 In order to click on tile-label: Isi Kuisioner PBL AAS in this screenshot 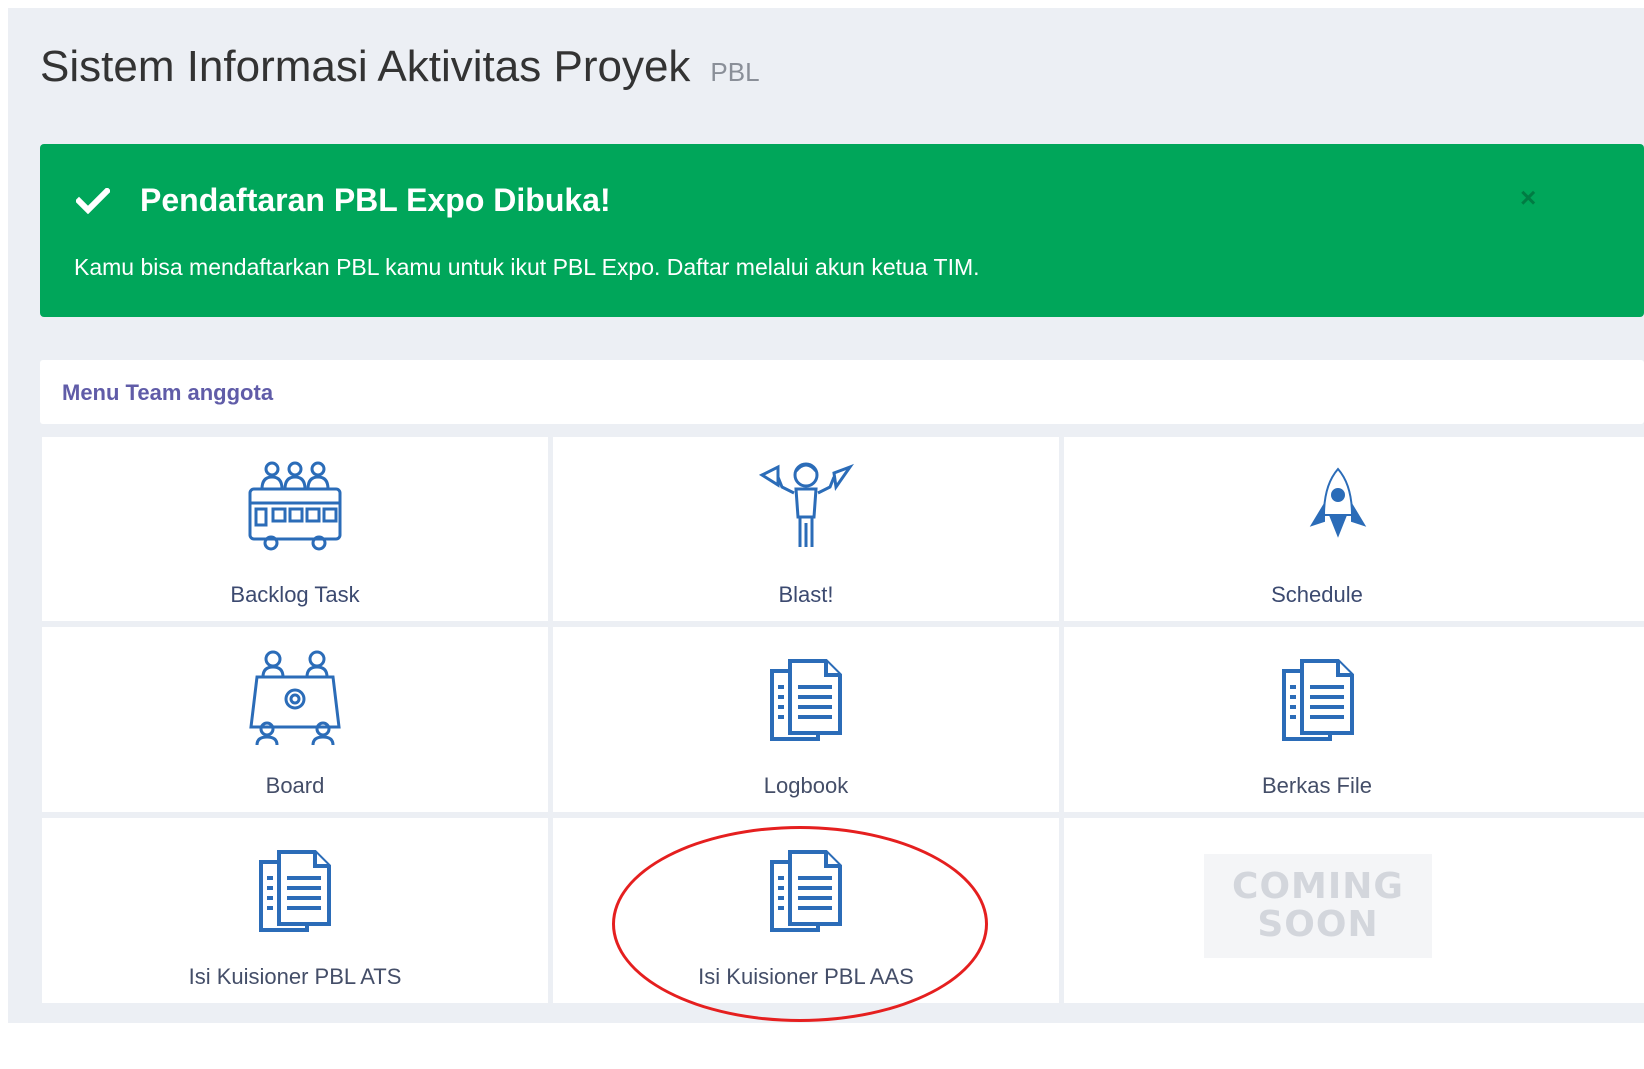, I will do `click(806, 976)`.